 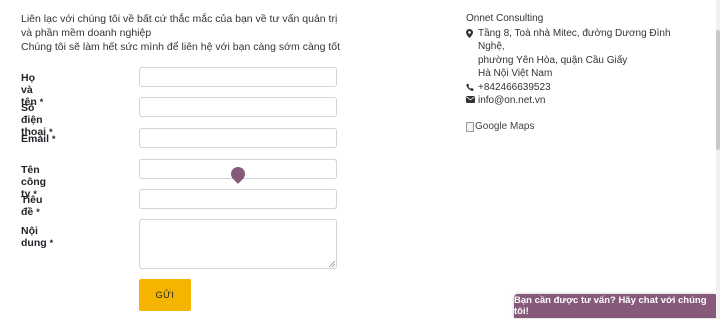 I want to click on map-alt-text: Google Maps, so click(x=505, y=126).